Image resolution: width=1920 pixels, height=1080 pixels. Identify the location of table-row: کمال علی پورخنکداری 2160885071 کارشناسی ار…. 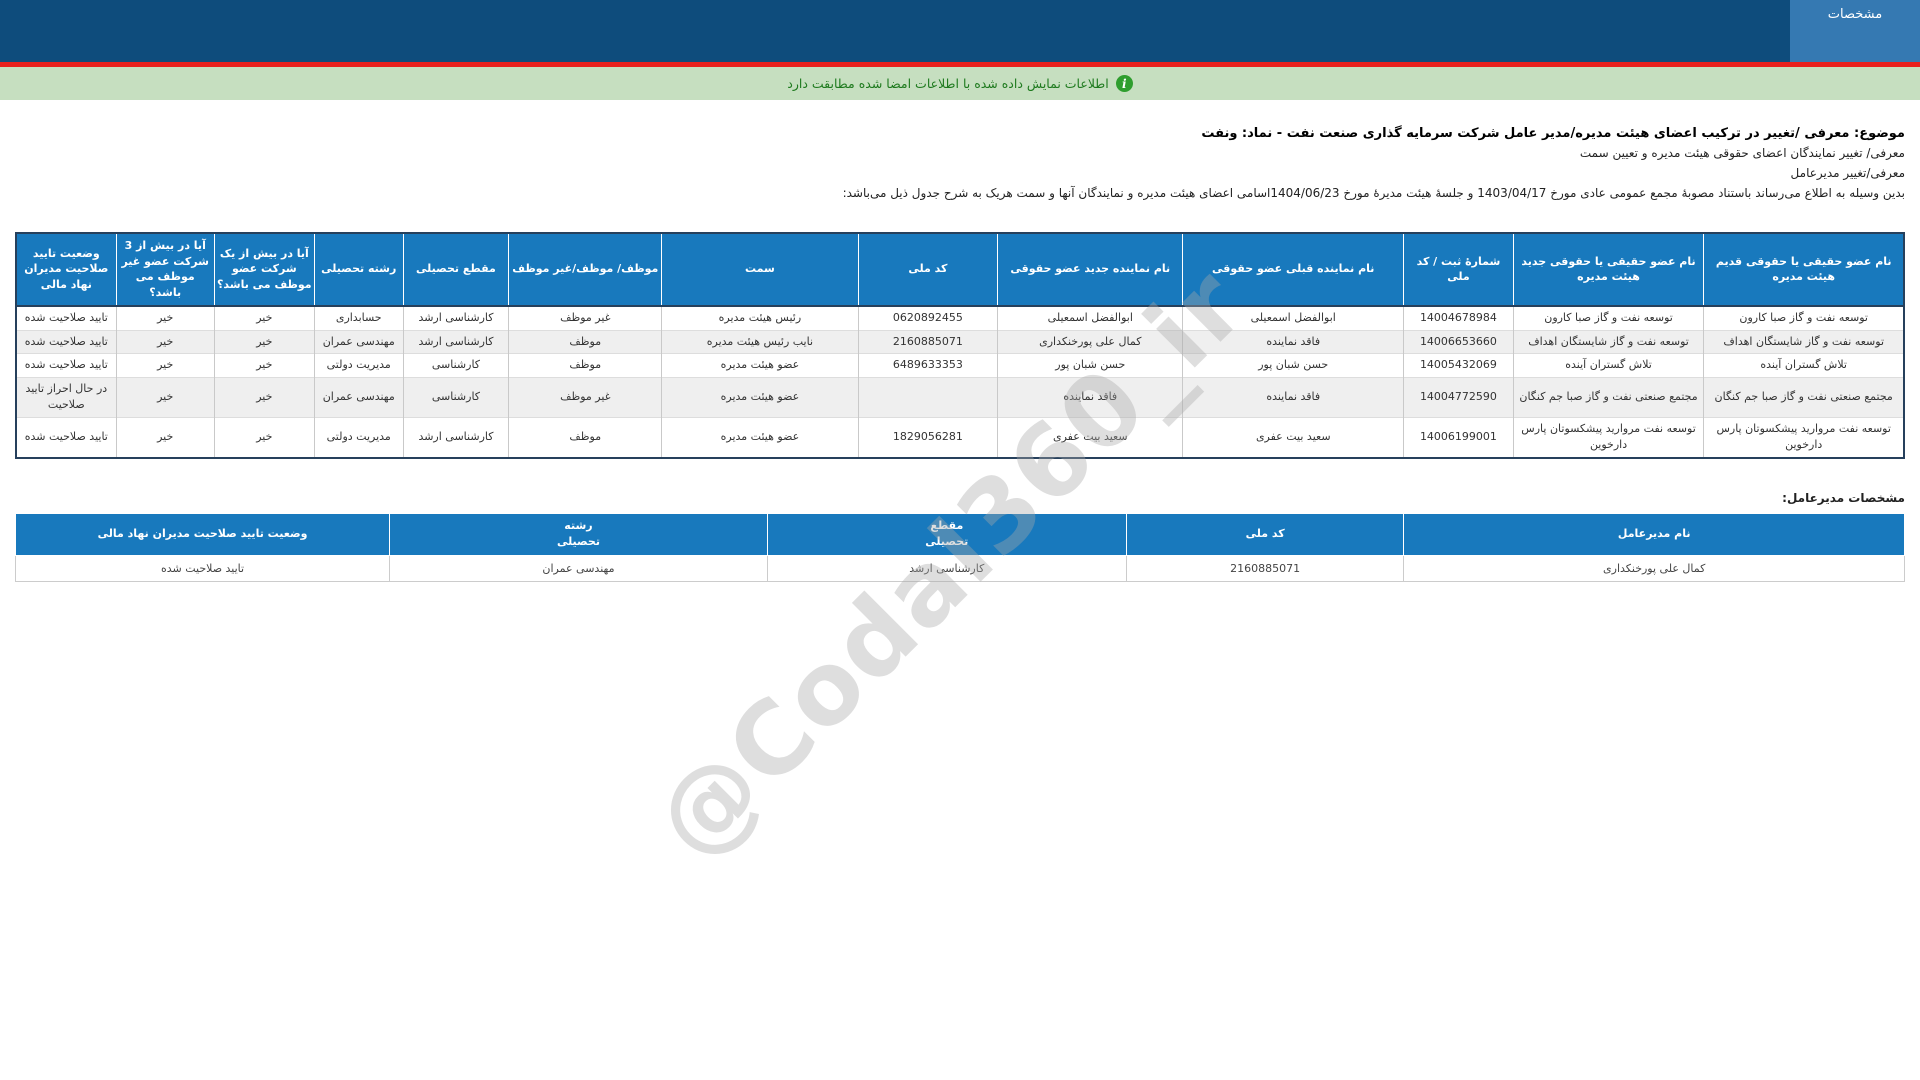
(959, 568).